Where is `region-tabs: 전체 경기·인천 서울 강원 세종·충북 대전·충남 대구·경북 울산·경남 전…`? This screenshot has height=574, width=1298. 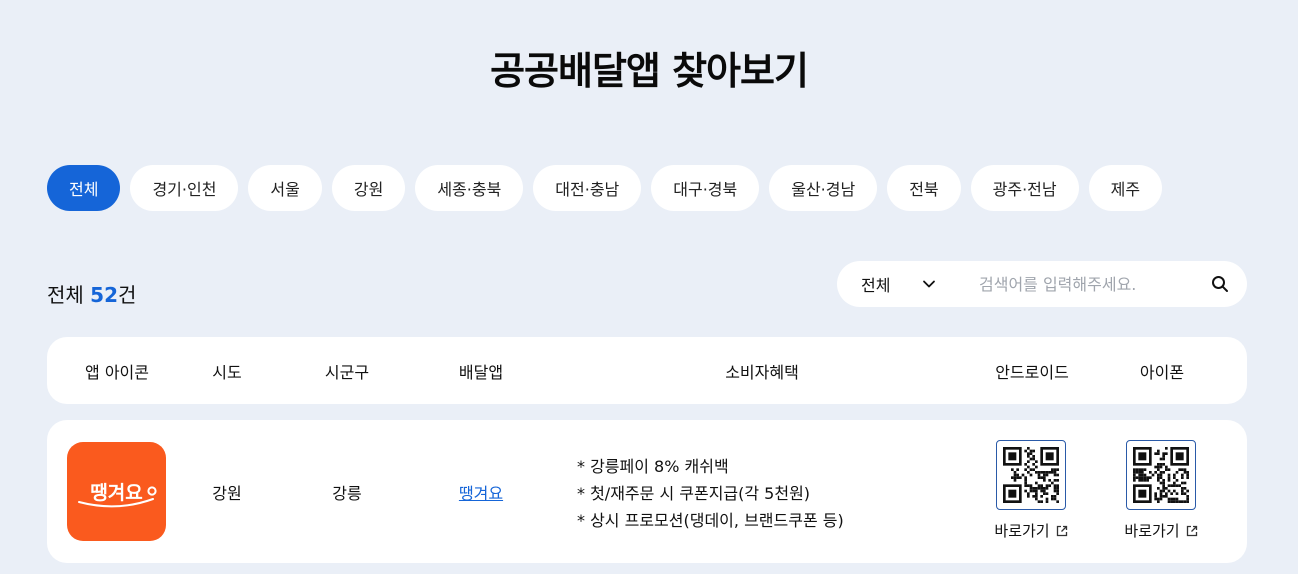 region-tabs: 전체 경기·인천 서울 강원 세종·충북 대전·충남 대구·경북 울산·경남 전… is located at coordinates (605, 188).